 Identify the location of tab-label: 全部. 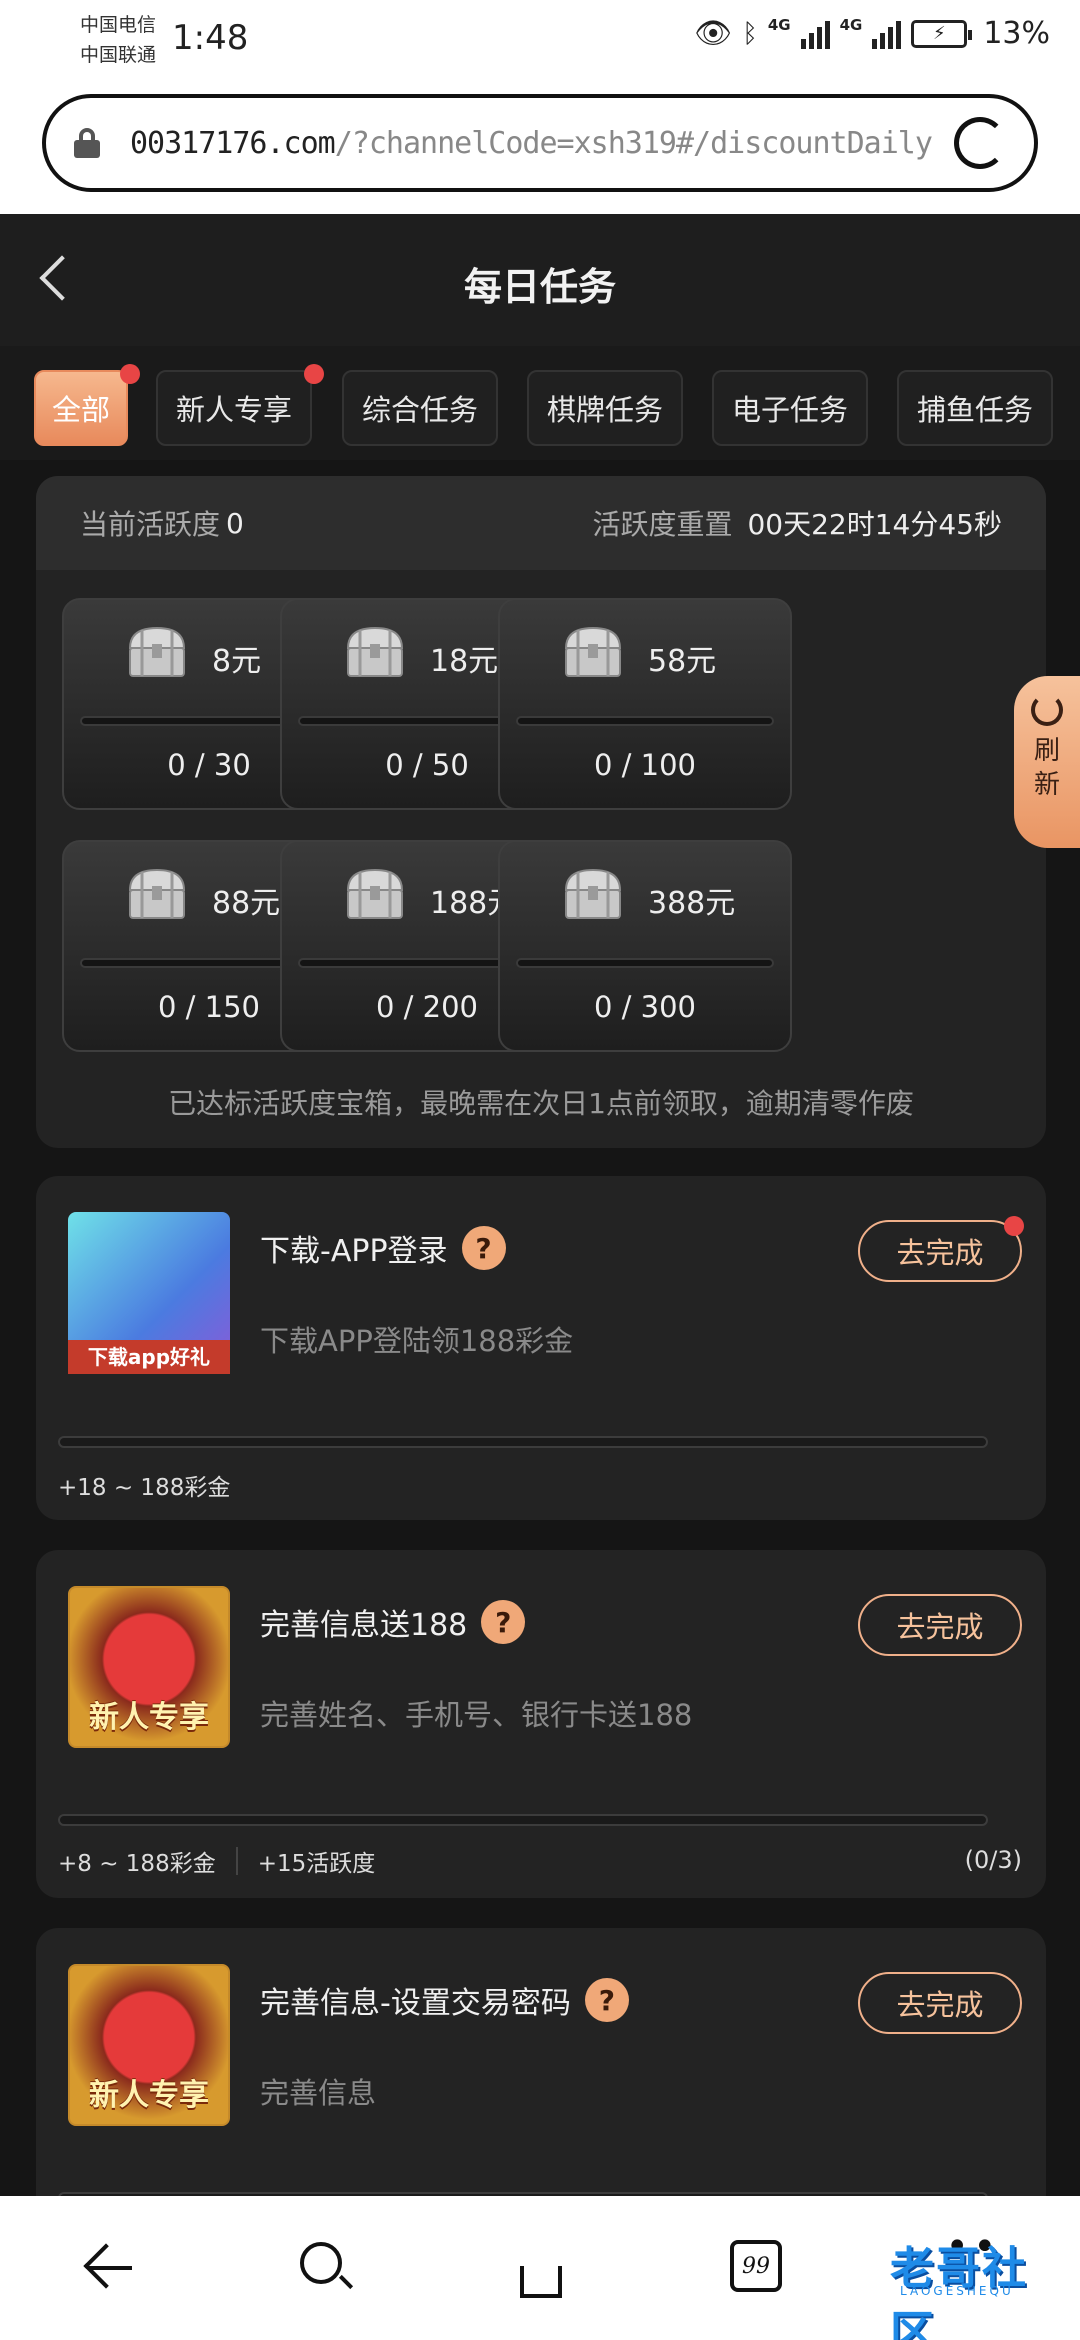
(80, 410).